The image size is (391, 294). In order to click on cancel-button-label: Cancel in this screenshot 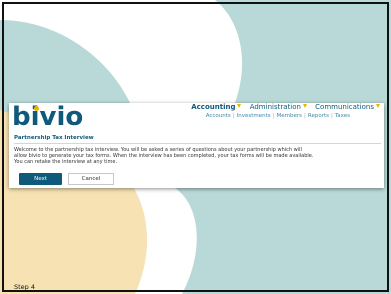, I will do `click(91, 179)`.